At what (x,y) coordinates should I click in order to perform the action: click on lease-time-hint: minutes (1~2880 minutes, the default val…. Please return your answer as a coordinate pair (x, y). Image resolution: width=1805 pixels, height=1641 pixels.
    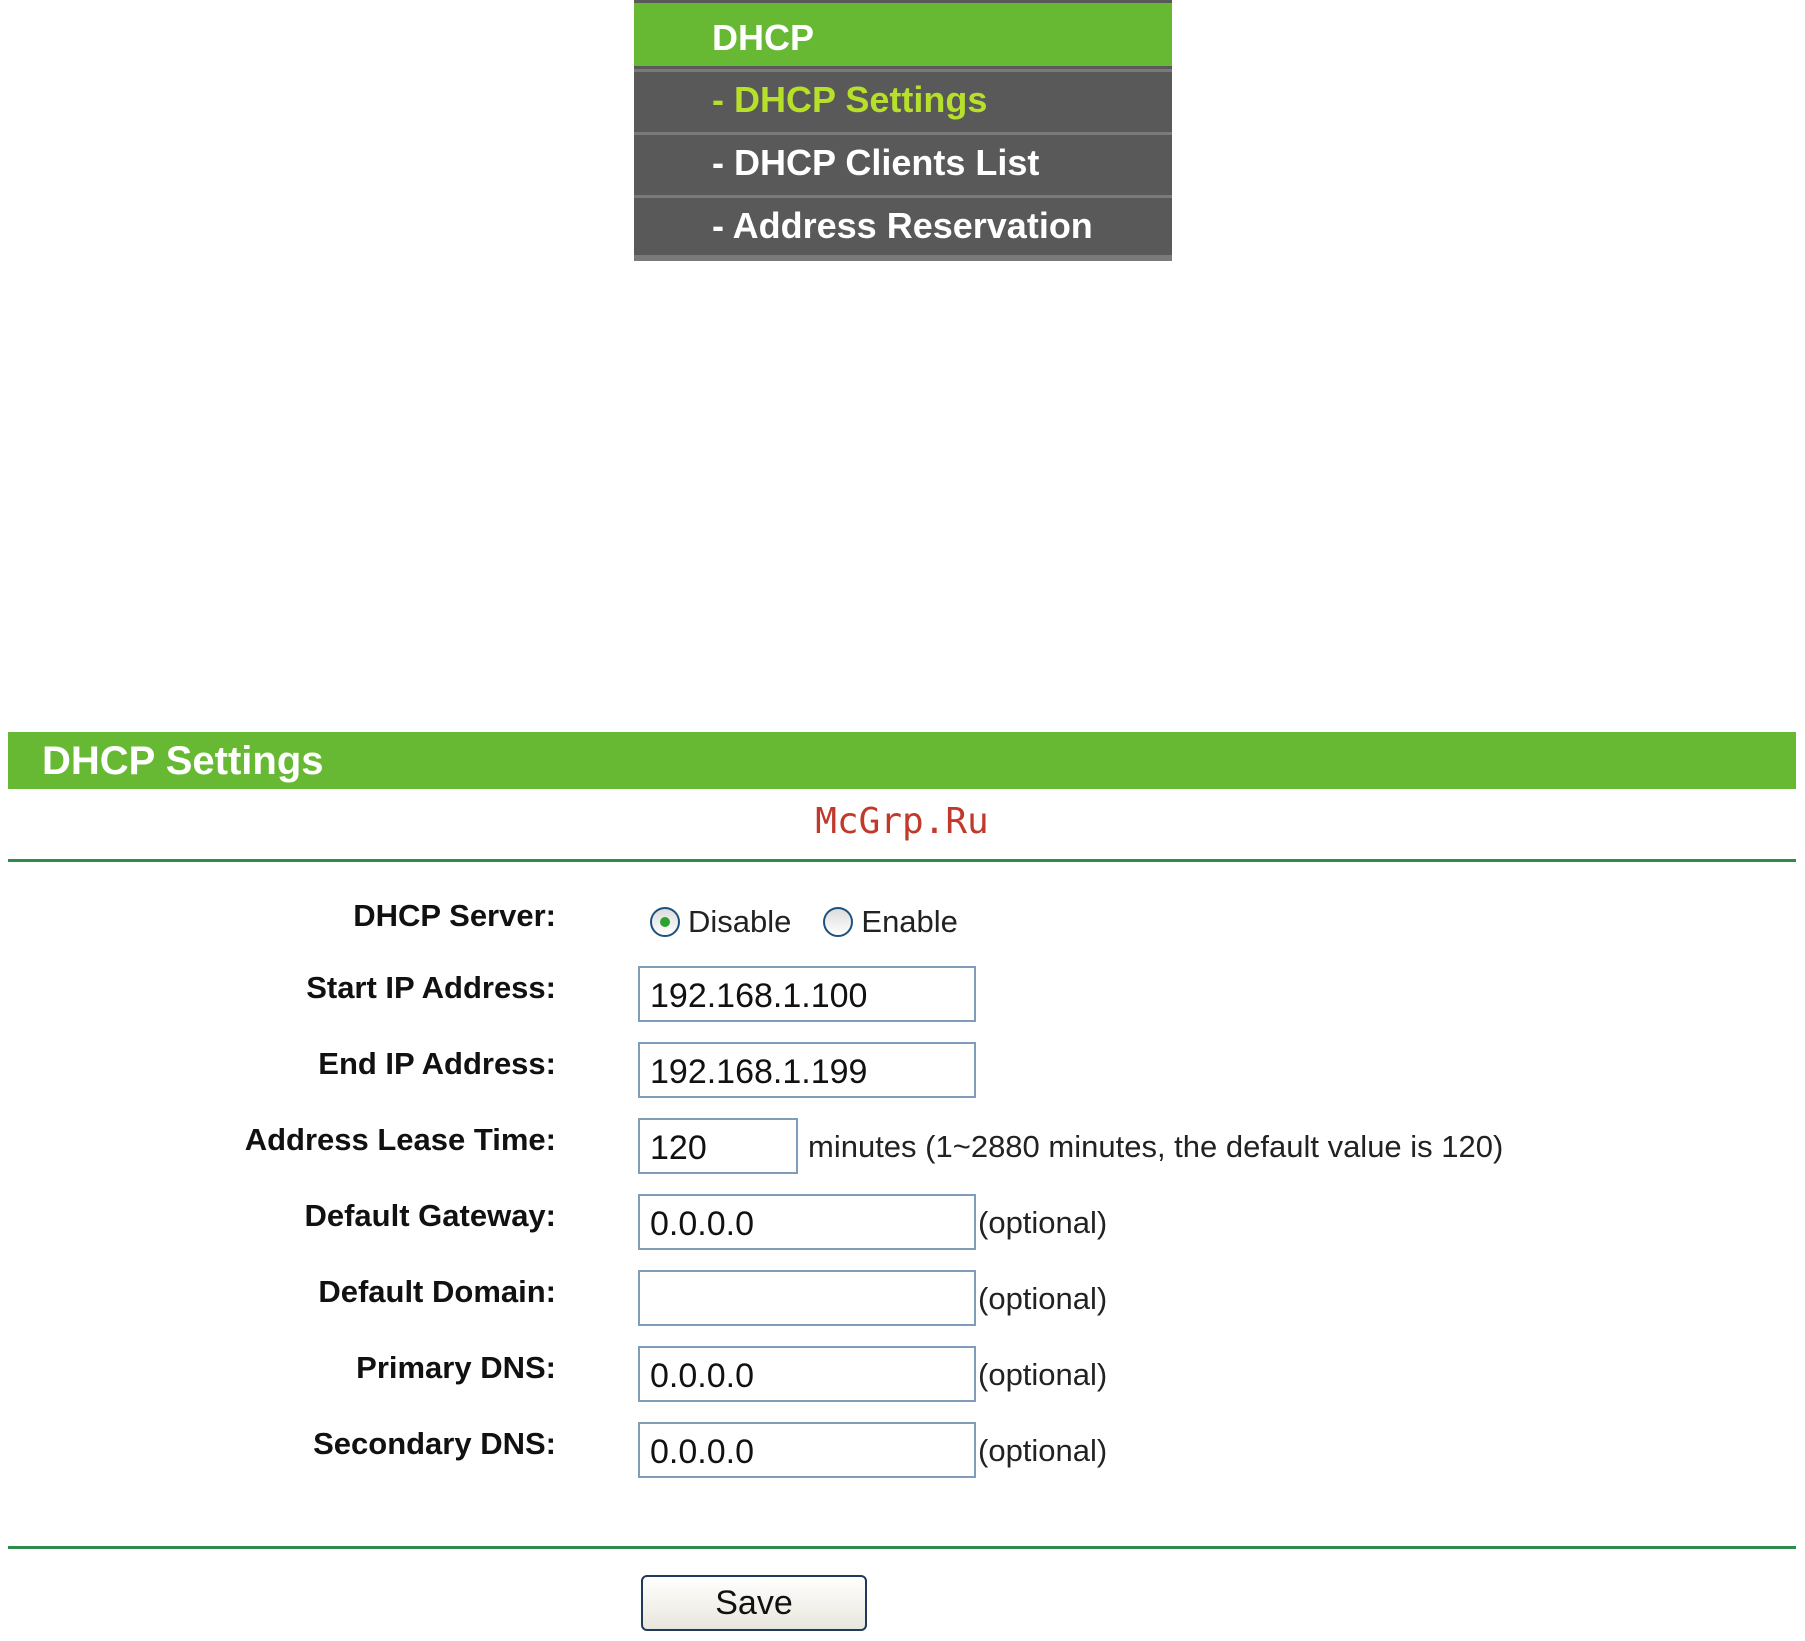
    Looking at the image, I should click on (1156, 1146).